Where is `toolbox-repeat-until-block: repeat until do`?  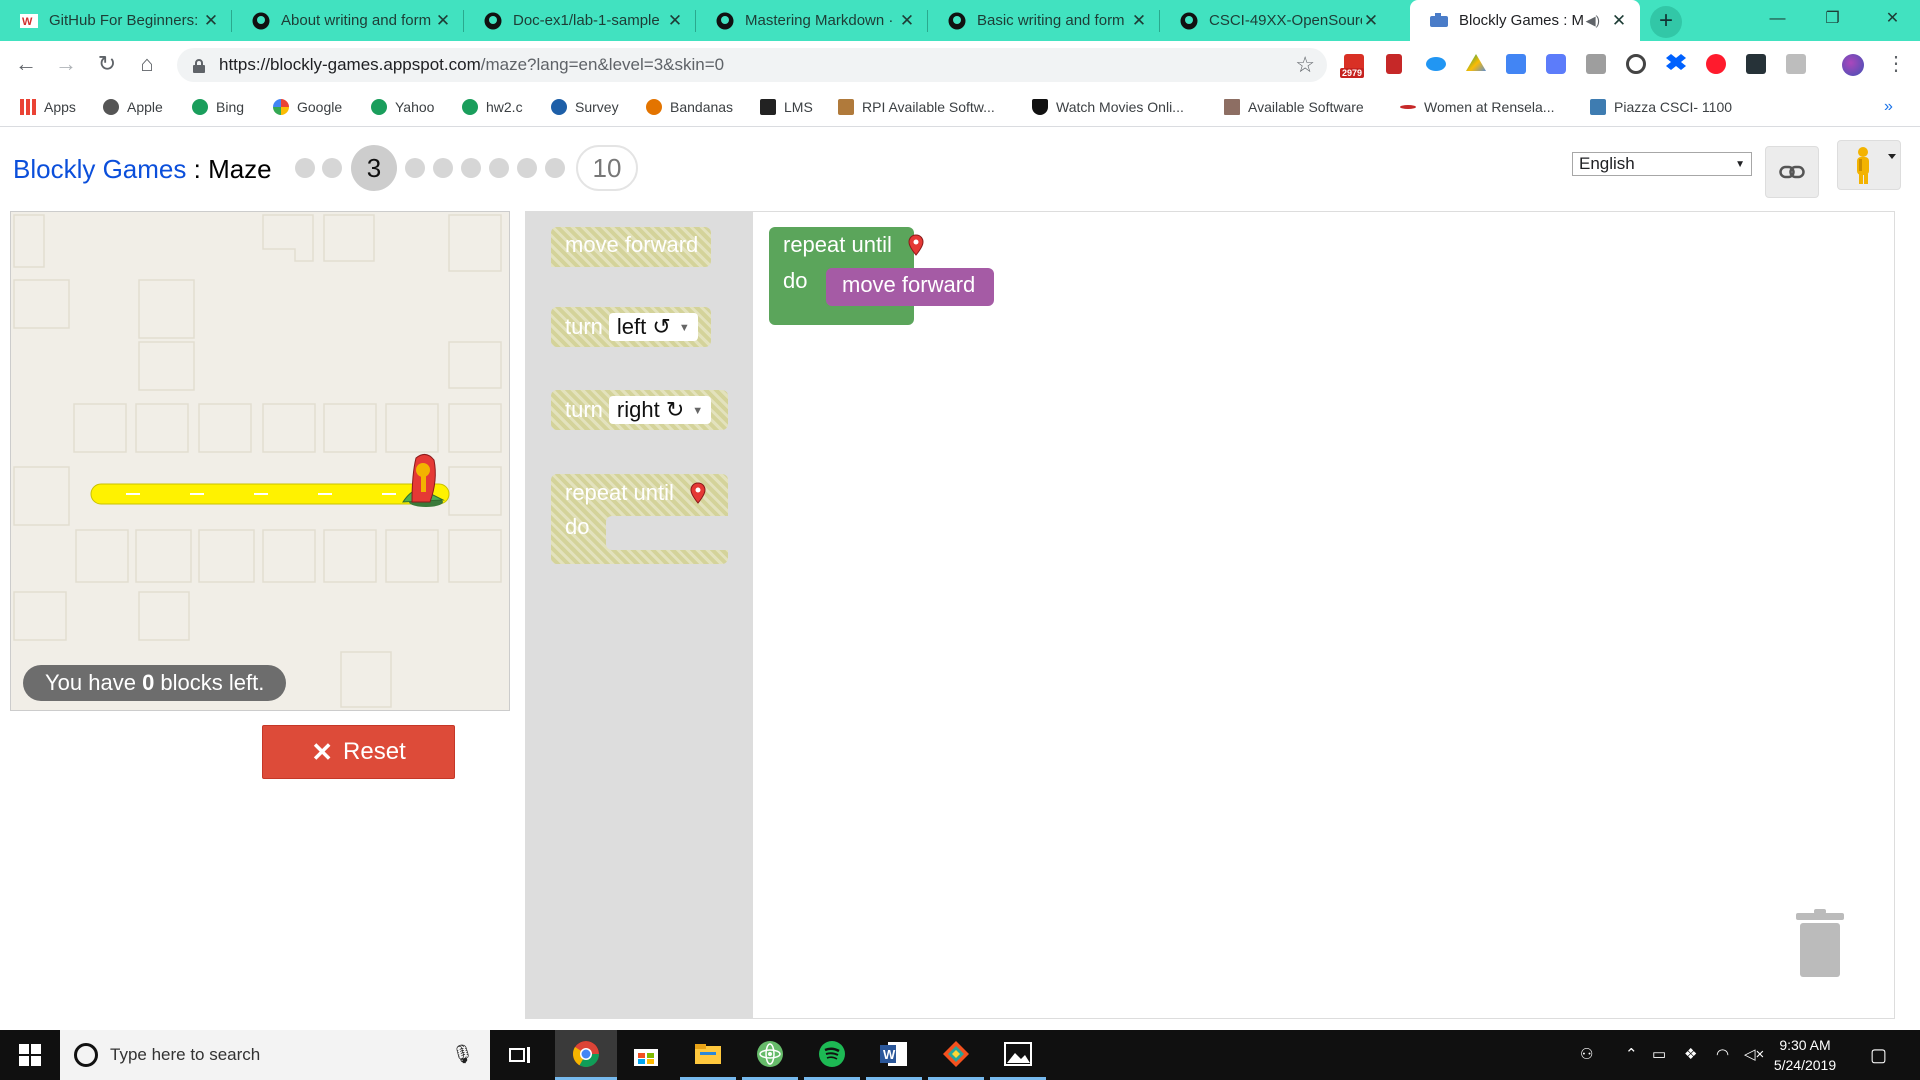
toolbox-repeat-until-block: repeat until do is located at coordinates (639, 519).